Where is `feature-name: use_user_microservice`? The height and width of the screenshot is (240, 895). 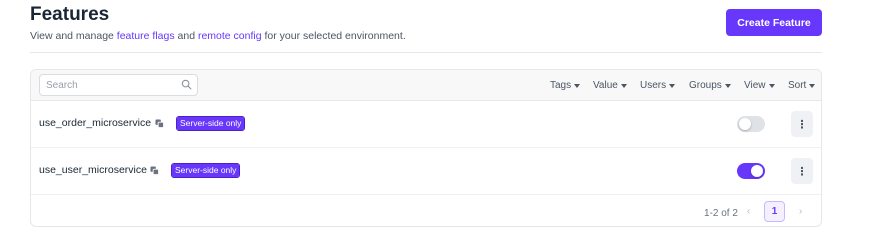 feature-name: use_user_microservice is located at coordinates (93, 170).